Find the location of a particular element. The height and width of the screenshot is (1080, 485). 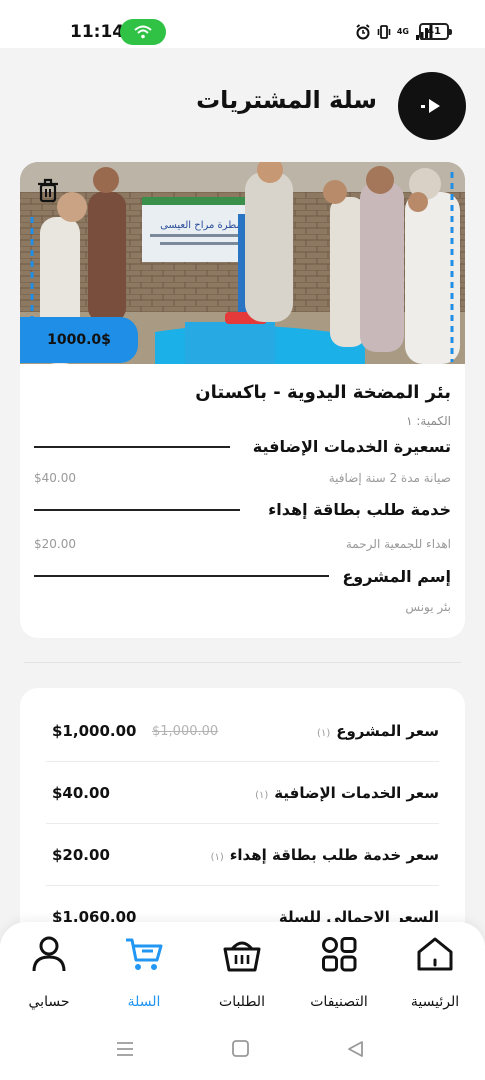

home-icon is located at coordinates (435, 954).